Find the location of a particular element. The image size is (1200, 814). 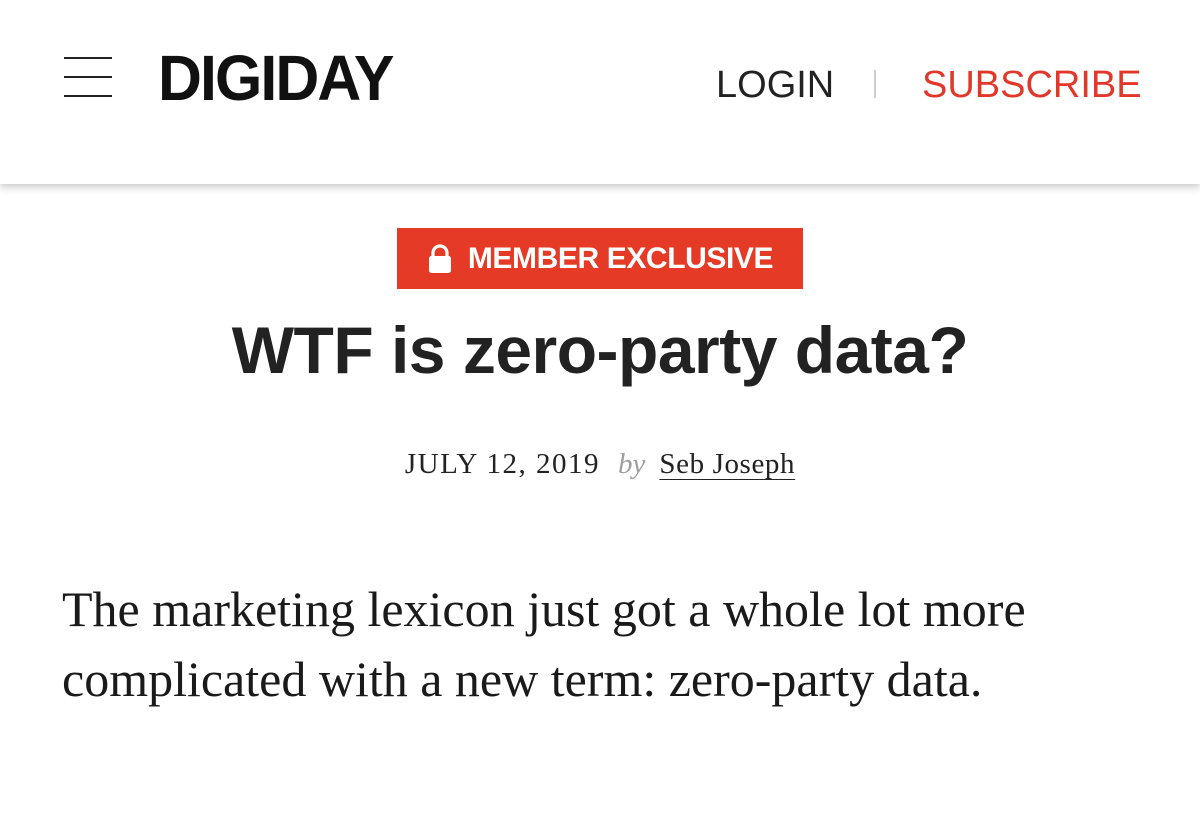

hamburger-menu-icon is located at coordinates (88, 77).